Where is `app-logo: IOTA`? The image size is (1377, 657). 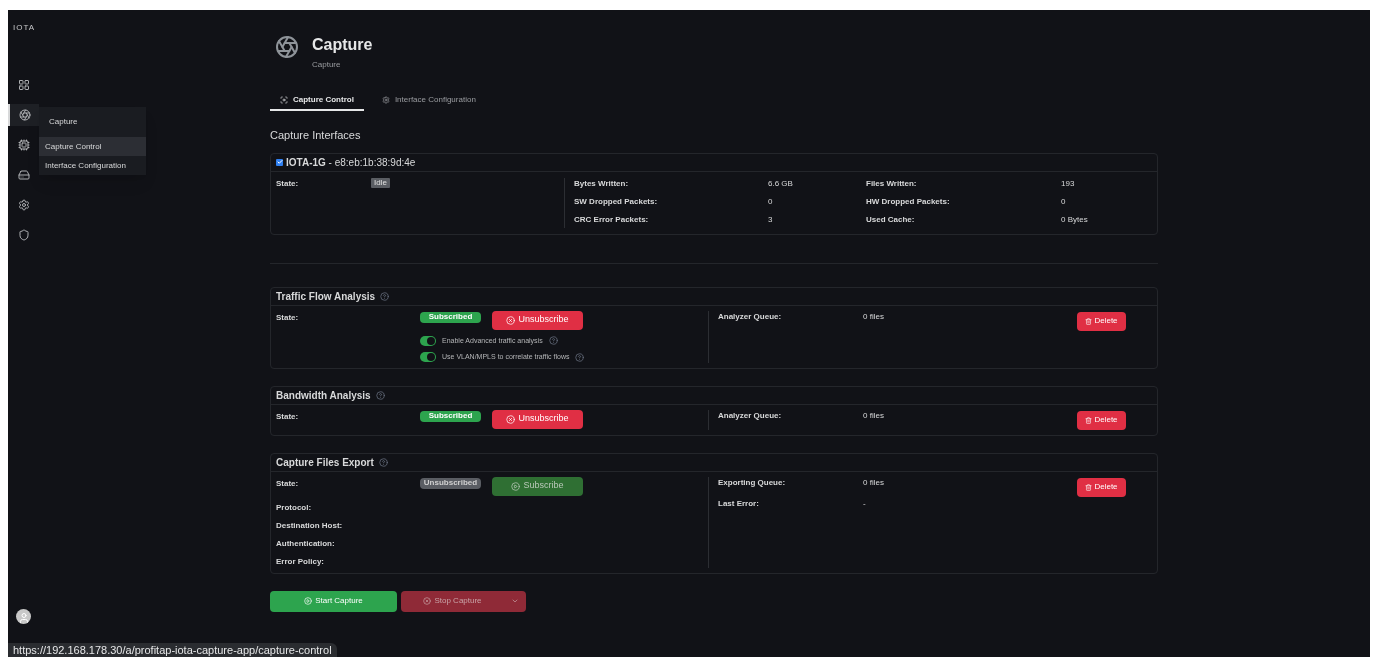
app-logo: IOTA is located at coordinates (24, 28).